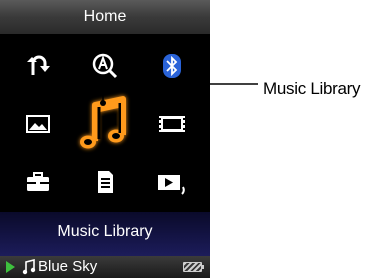 Image resolution: width=376 pixels, height=278 pixels. I want to click on selected-item-label: Music Library, so click(105, 234).